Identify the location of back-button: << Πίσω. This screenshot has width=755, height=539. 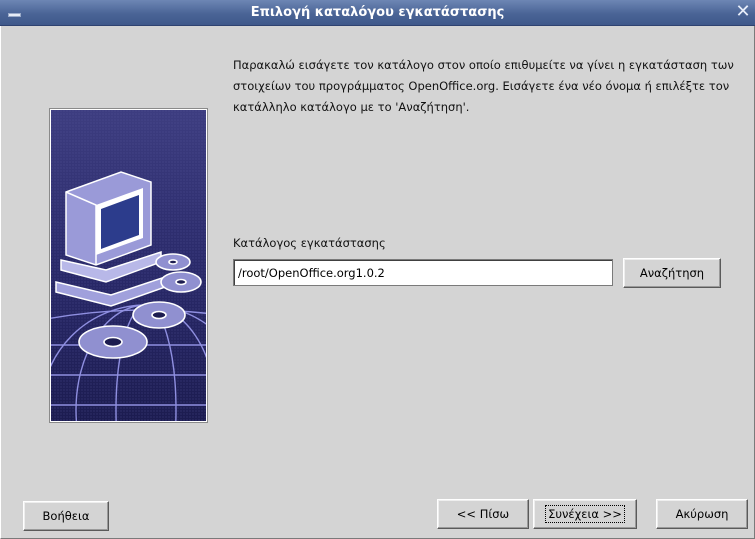
(483, 514).